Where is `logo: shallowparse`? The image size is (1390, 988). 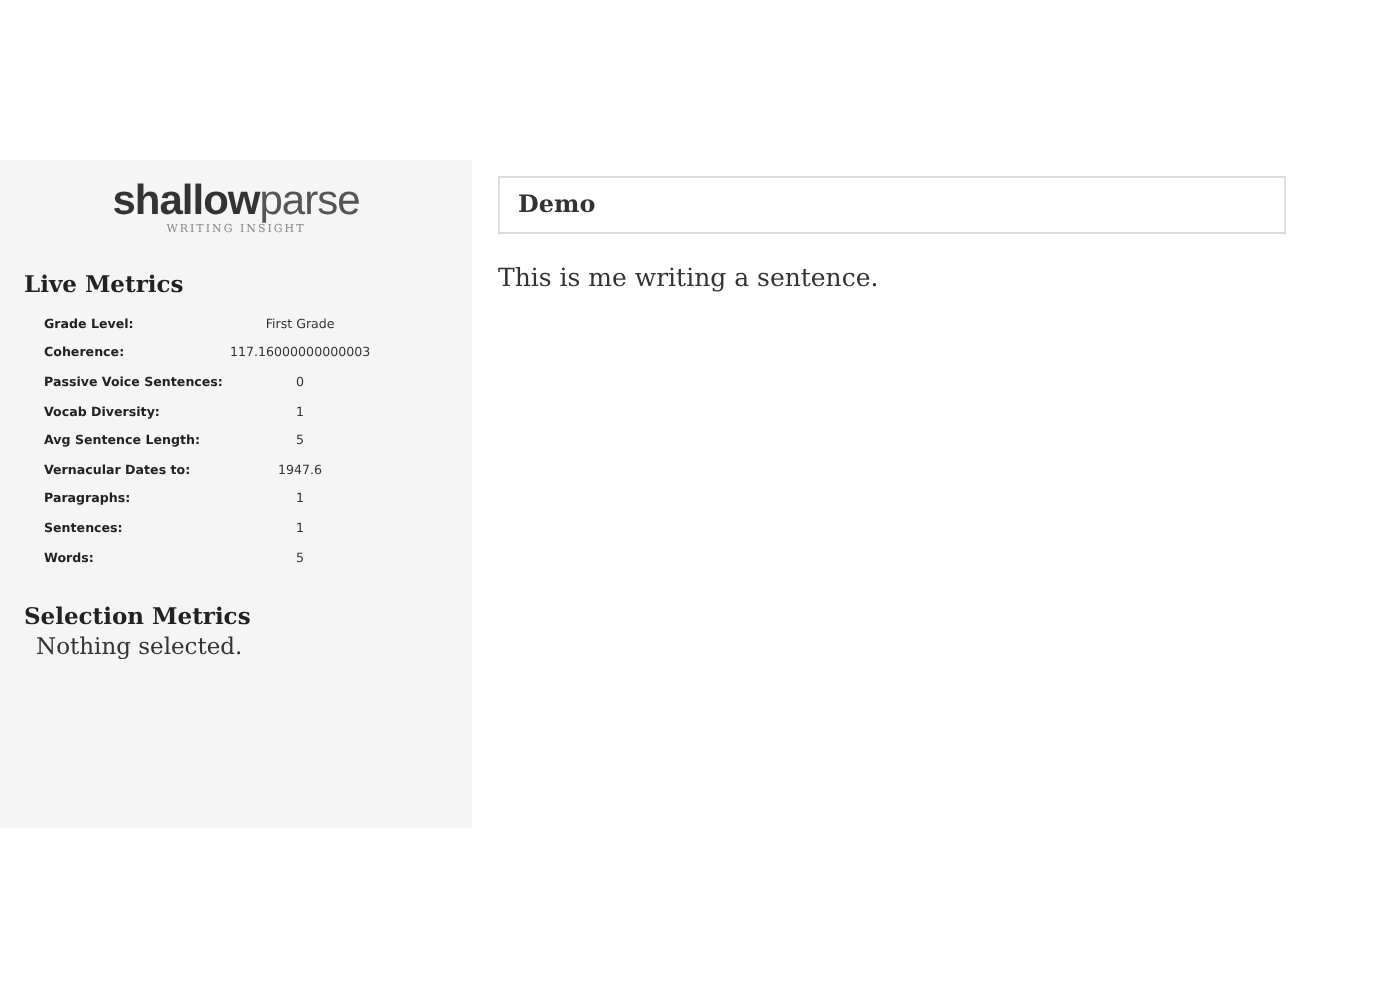 logo: shallowparse is located at coordinates (236, 200).